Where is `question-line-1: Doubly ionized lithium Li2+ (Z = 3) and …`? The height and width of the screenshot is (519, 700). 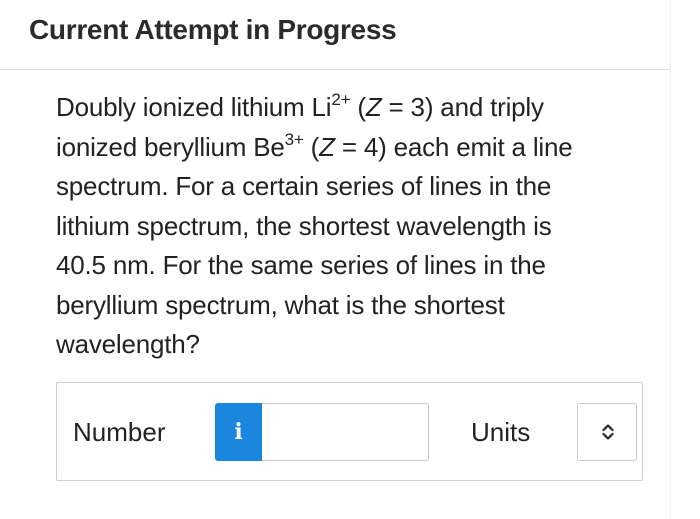 question-line-1: Doubly ionized lithium Li2+ (Z = 3) and … is located at coordinates (300, 106).